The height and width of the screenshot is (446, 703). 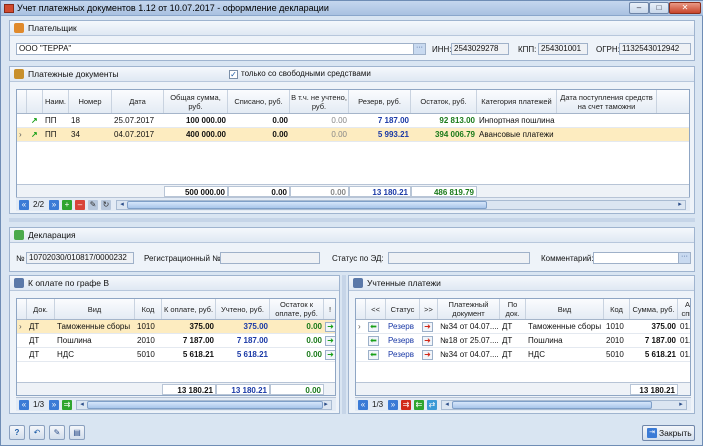 I want to click on comment-edit-button: ···, so click(x=684, y=258).